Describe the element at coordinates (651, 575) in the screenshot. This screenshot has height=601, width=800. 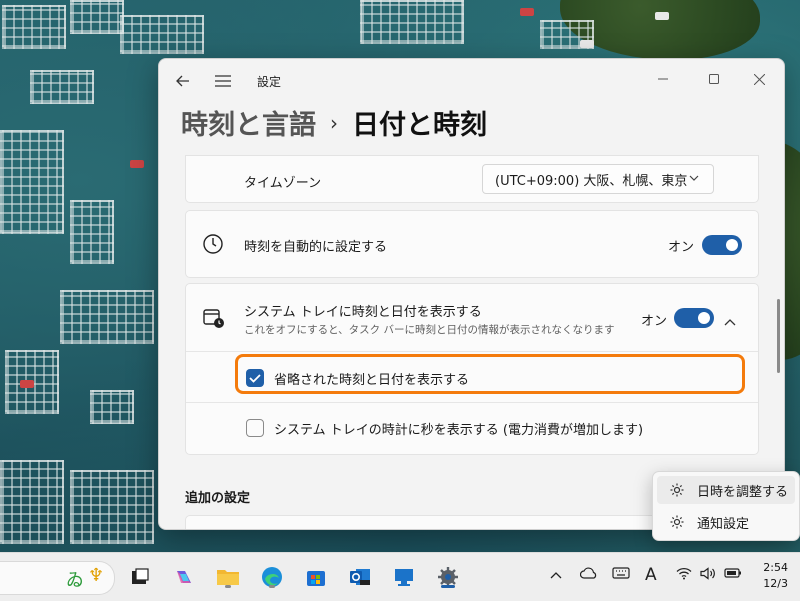
I see `ime-indicator: A` at that location.